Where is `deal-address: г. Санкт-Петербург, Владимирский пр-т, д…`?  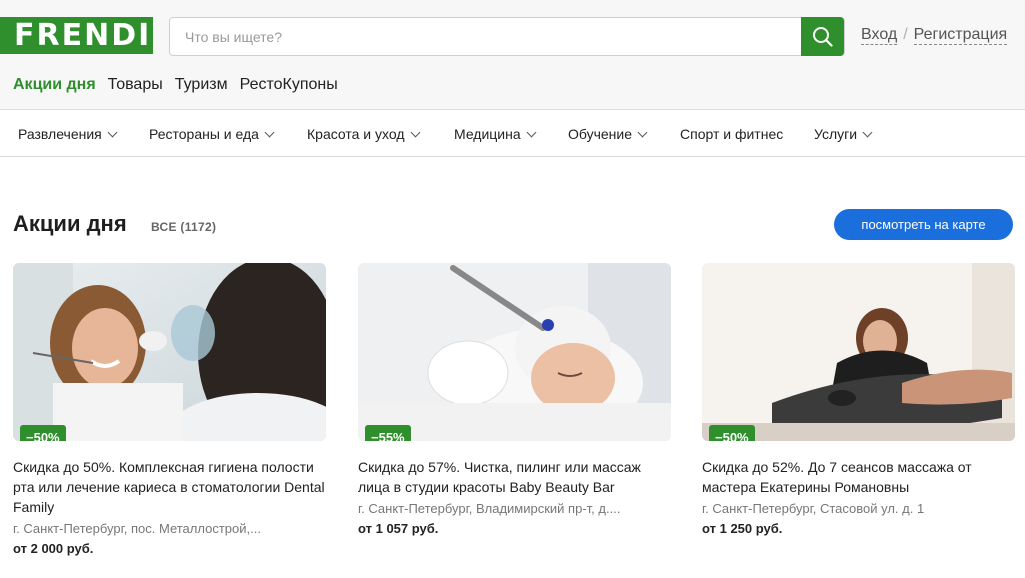 deal-address: г. Санкт-Петербург, Владимирский пр-т, д… is located at coordinates (489, 508).